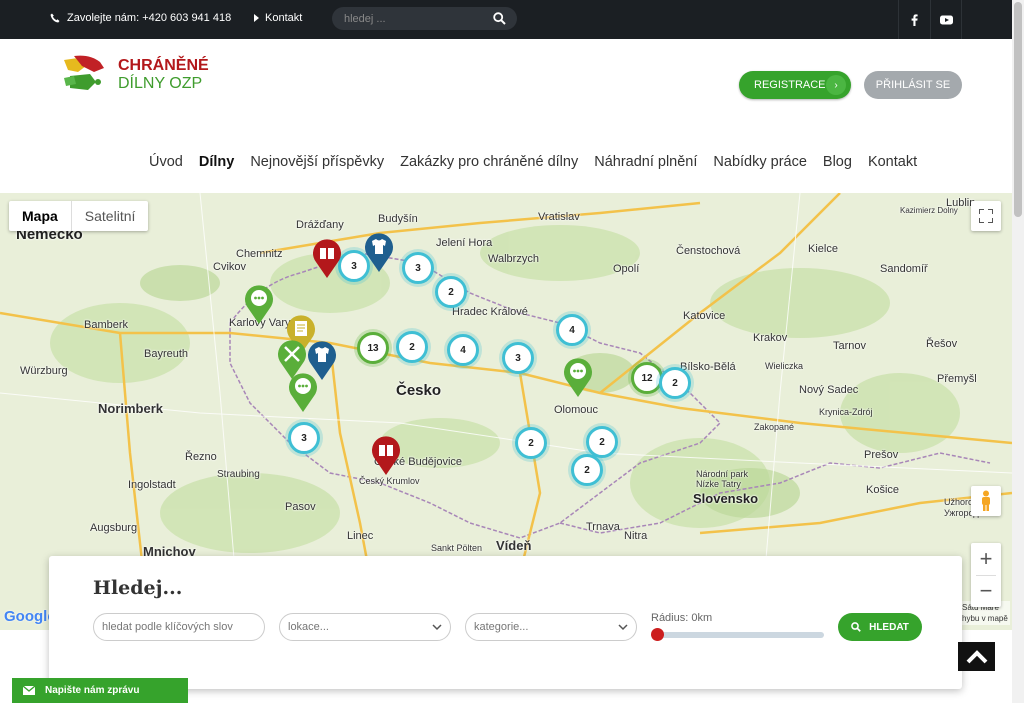 This screenshot has height=703, width=1024. Describe the element at coordinates (603, 527) in the screenshot. I see `map-label-trnava: Trnava` at that location.